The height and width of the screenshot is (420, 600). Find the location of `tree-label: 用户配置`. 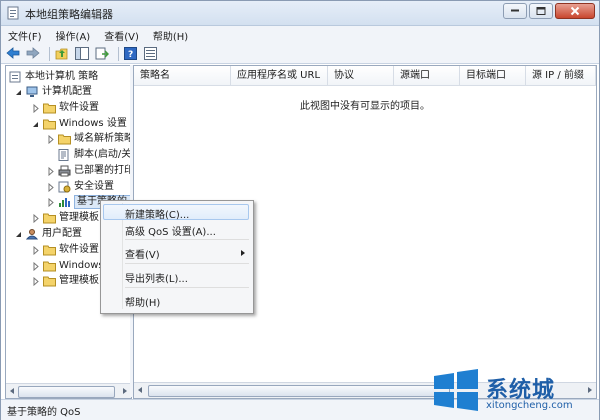

tree-label: 用户配置 is located at coordinates (62, 233).